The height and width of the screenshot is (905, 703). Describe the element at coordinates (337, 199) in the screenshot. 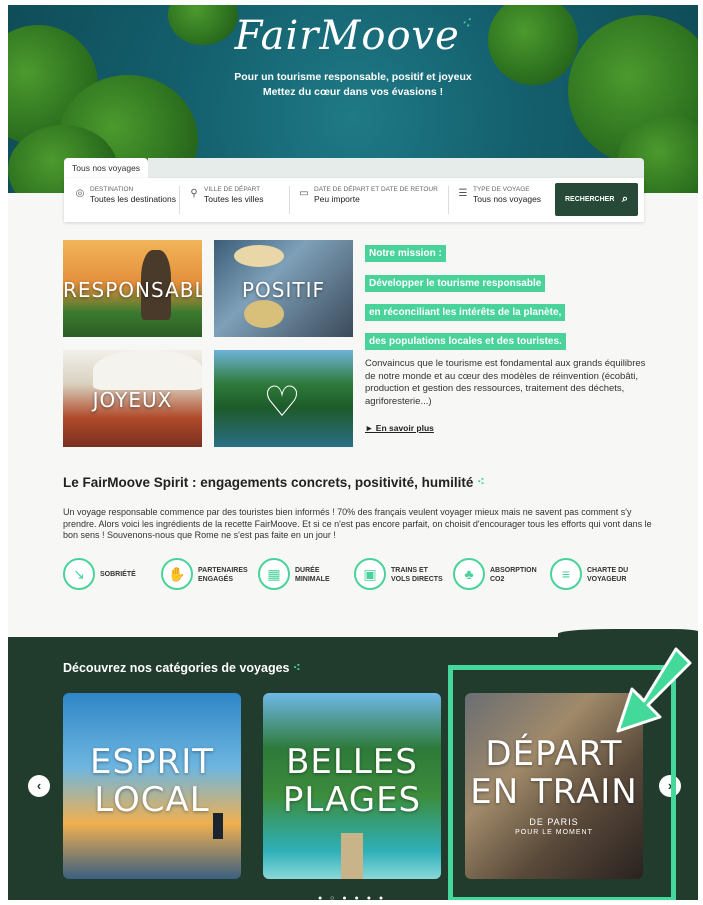

I see `field-value: Peu importe` at that location.